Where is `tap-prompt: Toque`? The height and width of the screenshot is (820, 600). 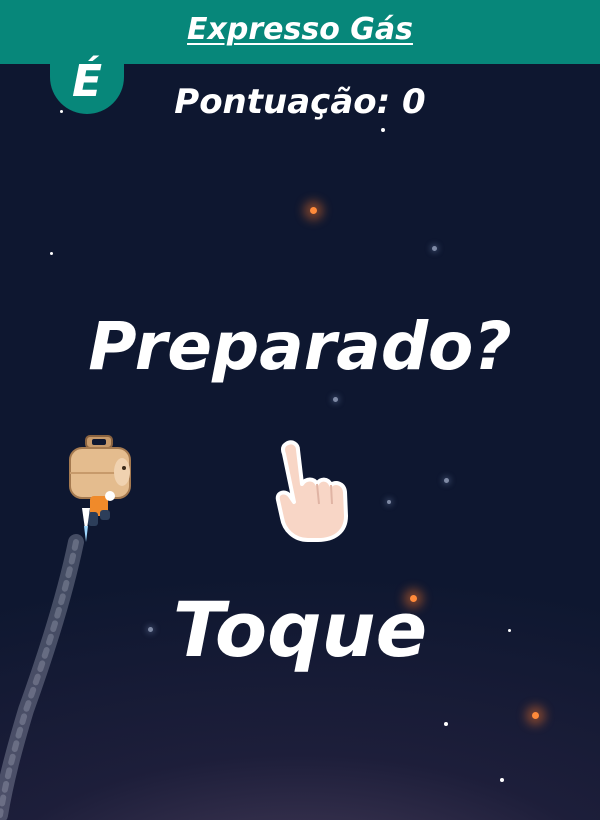
tap-prompt: Toque is located at coordinates (300, 629).